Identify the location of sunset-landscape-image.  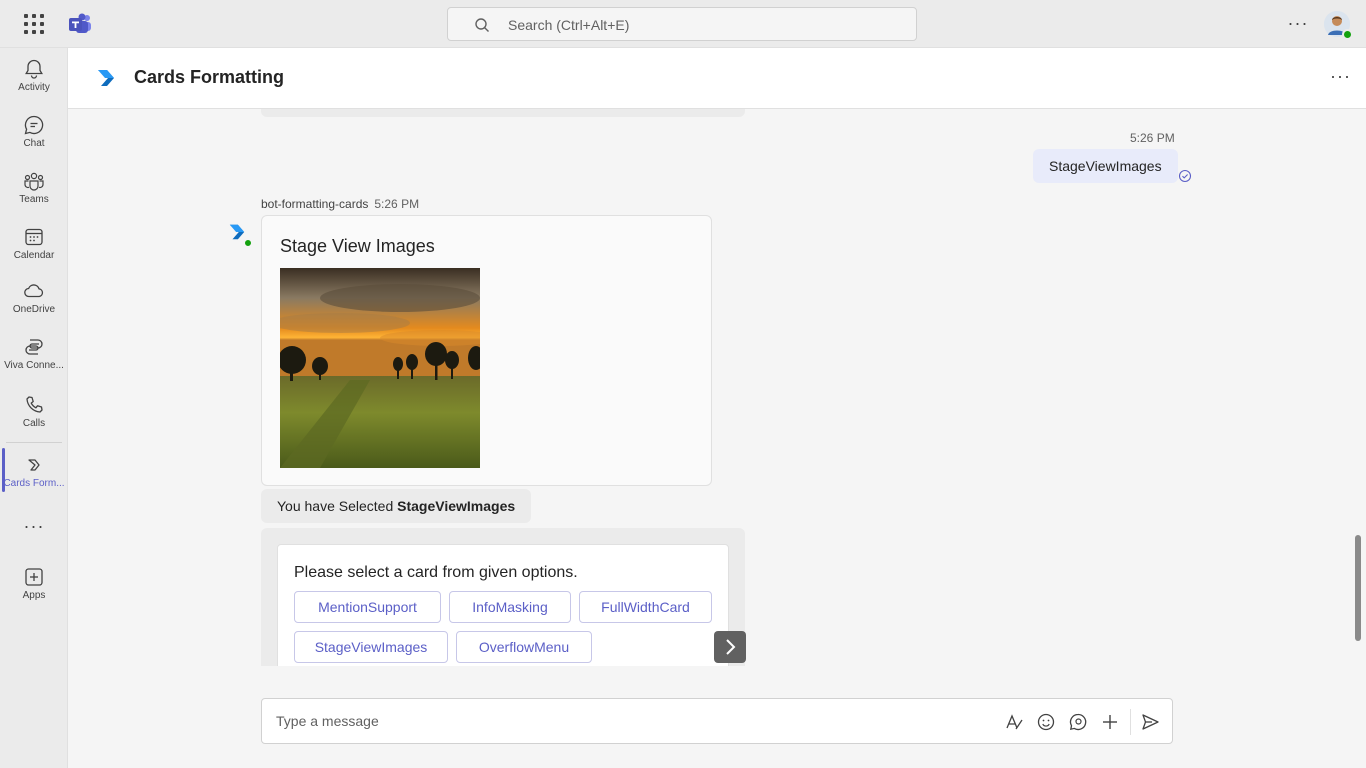
(380, 368).